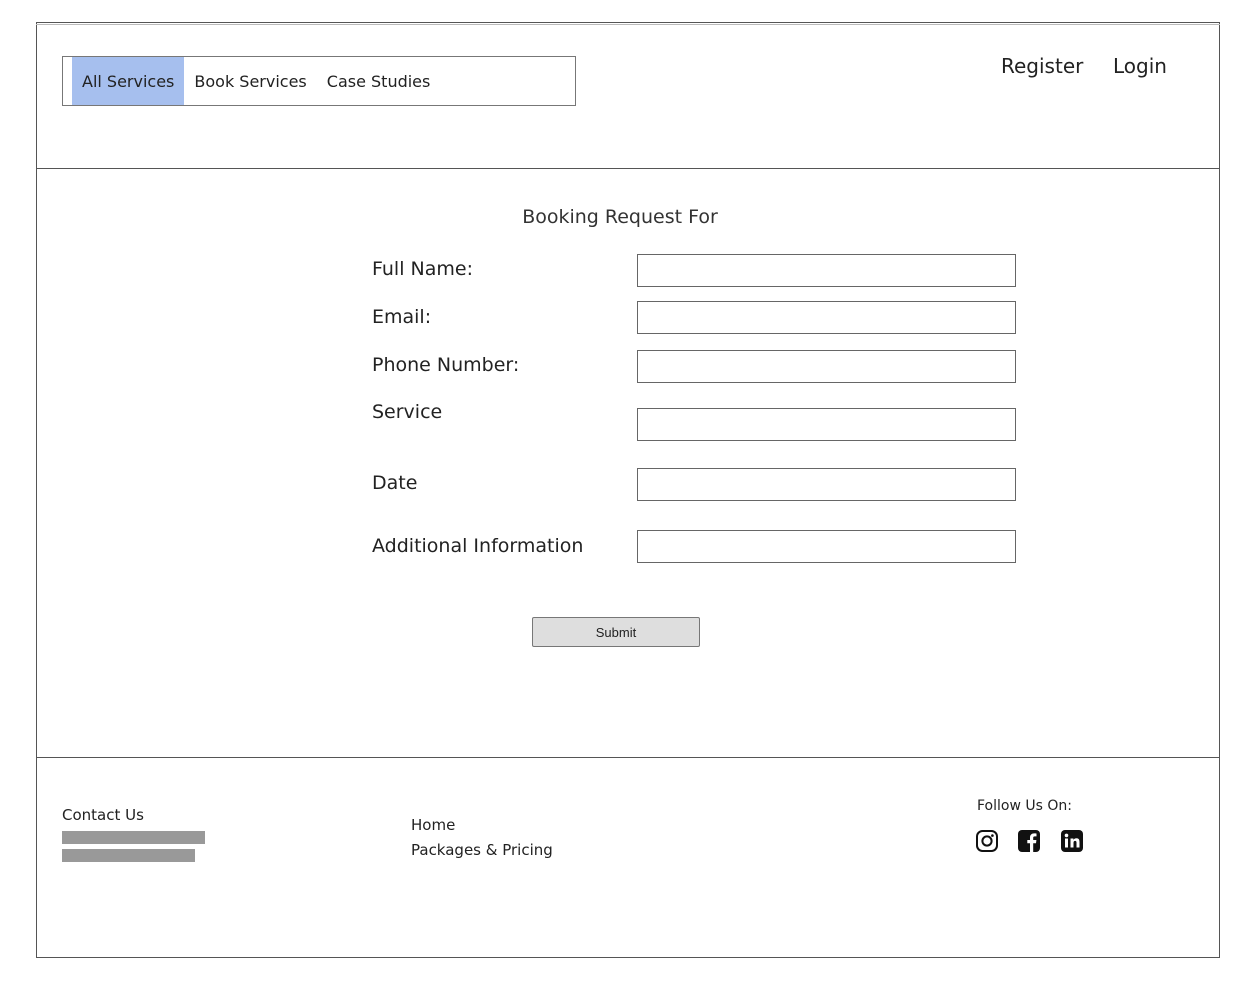 The height and width of the screenshot is (982, 1240). I want to click on nav-tabs: All Services Book Services Case Studies, so click(319, 81).